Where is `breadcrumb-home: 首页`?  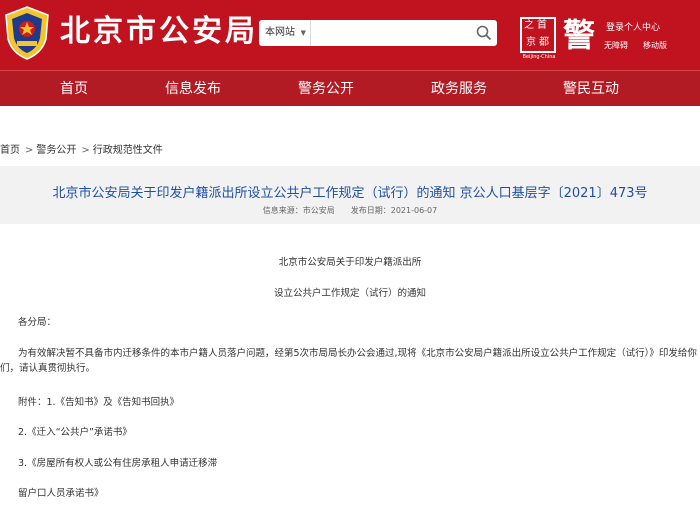
breadcrumb-home: 首页 is located at coordinates (10, 150).